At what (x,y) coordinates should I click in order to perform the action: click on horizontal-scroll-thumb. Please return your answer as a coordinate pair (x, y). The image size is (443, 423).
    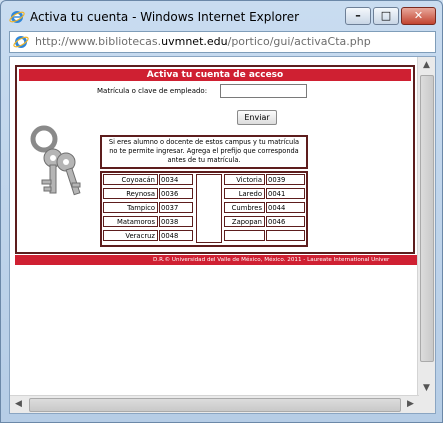
    Looking at the image, I should click on (215, 405).